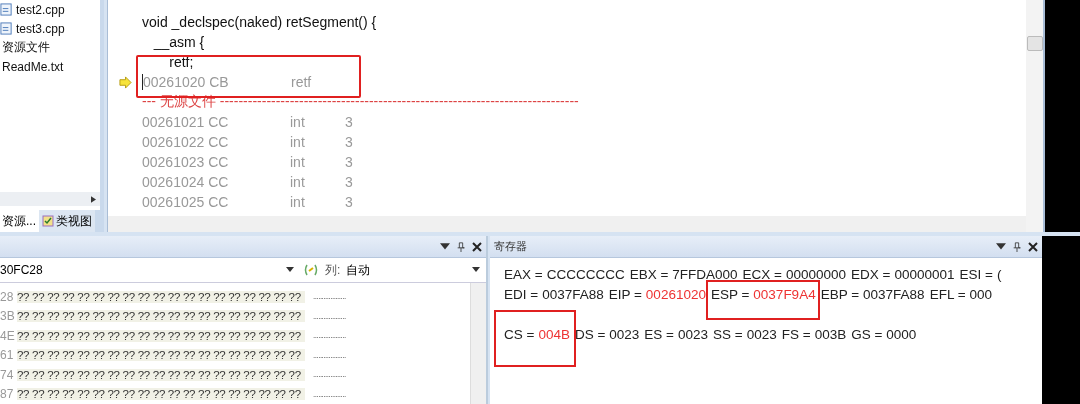 Image resolution: width=1080 pixels, height=404 pixels. I want to click on register-name: EFL =, so click(947, 294).